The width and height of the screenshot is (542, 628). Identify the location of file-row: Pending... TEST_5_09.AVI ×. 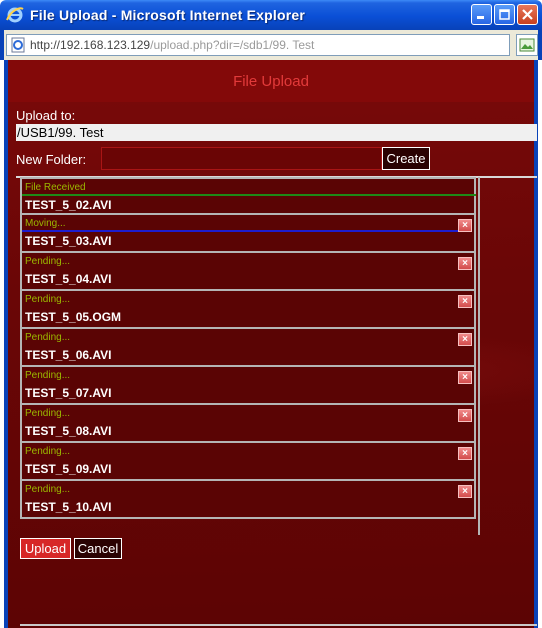
(248, 462).